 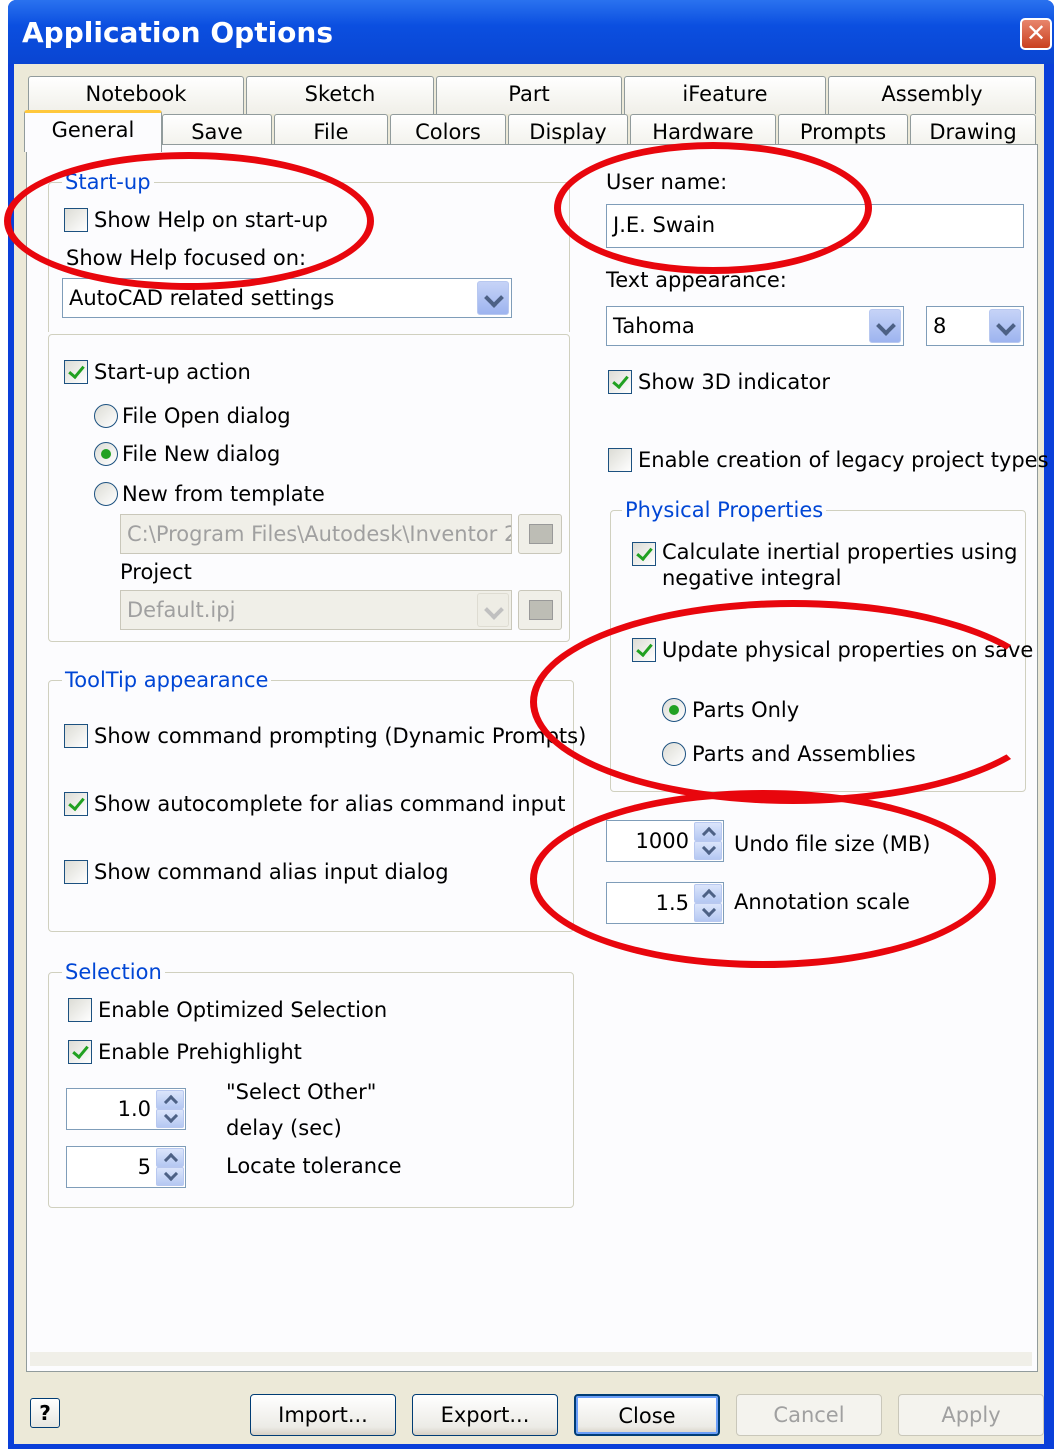 What do you see at coordinates (211, 220) in the screenshot?
I see `show-help-label: Show Help on start-up` at bounding box center [211, 220].